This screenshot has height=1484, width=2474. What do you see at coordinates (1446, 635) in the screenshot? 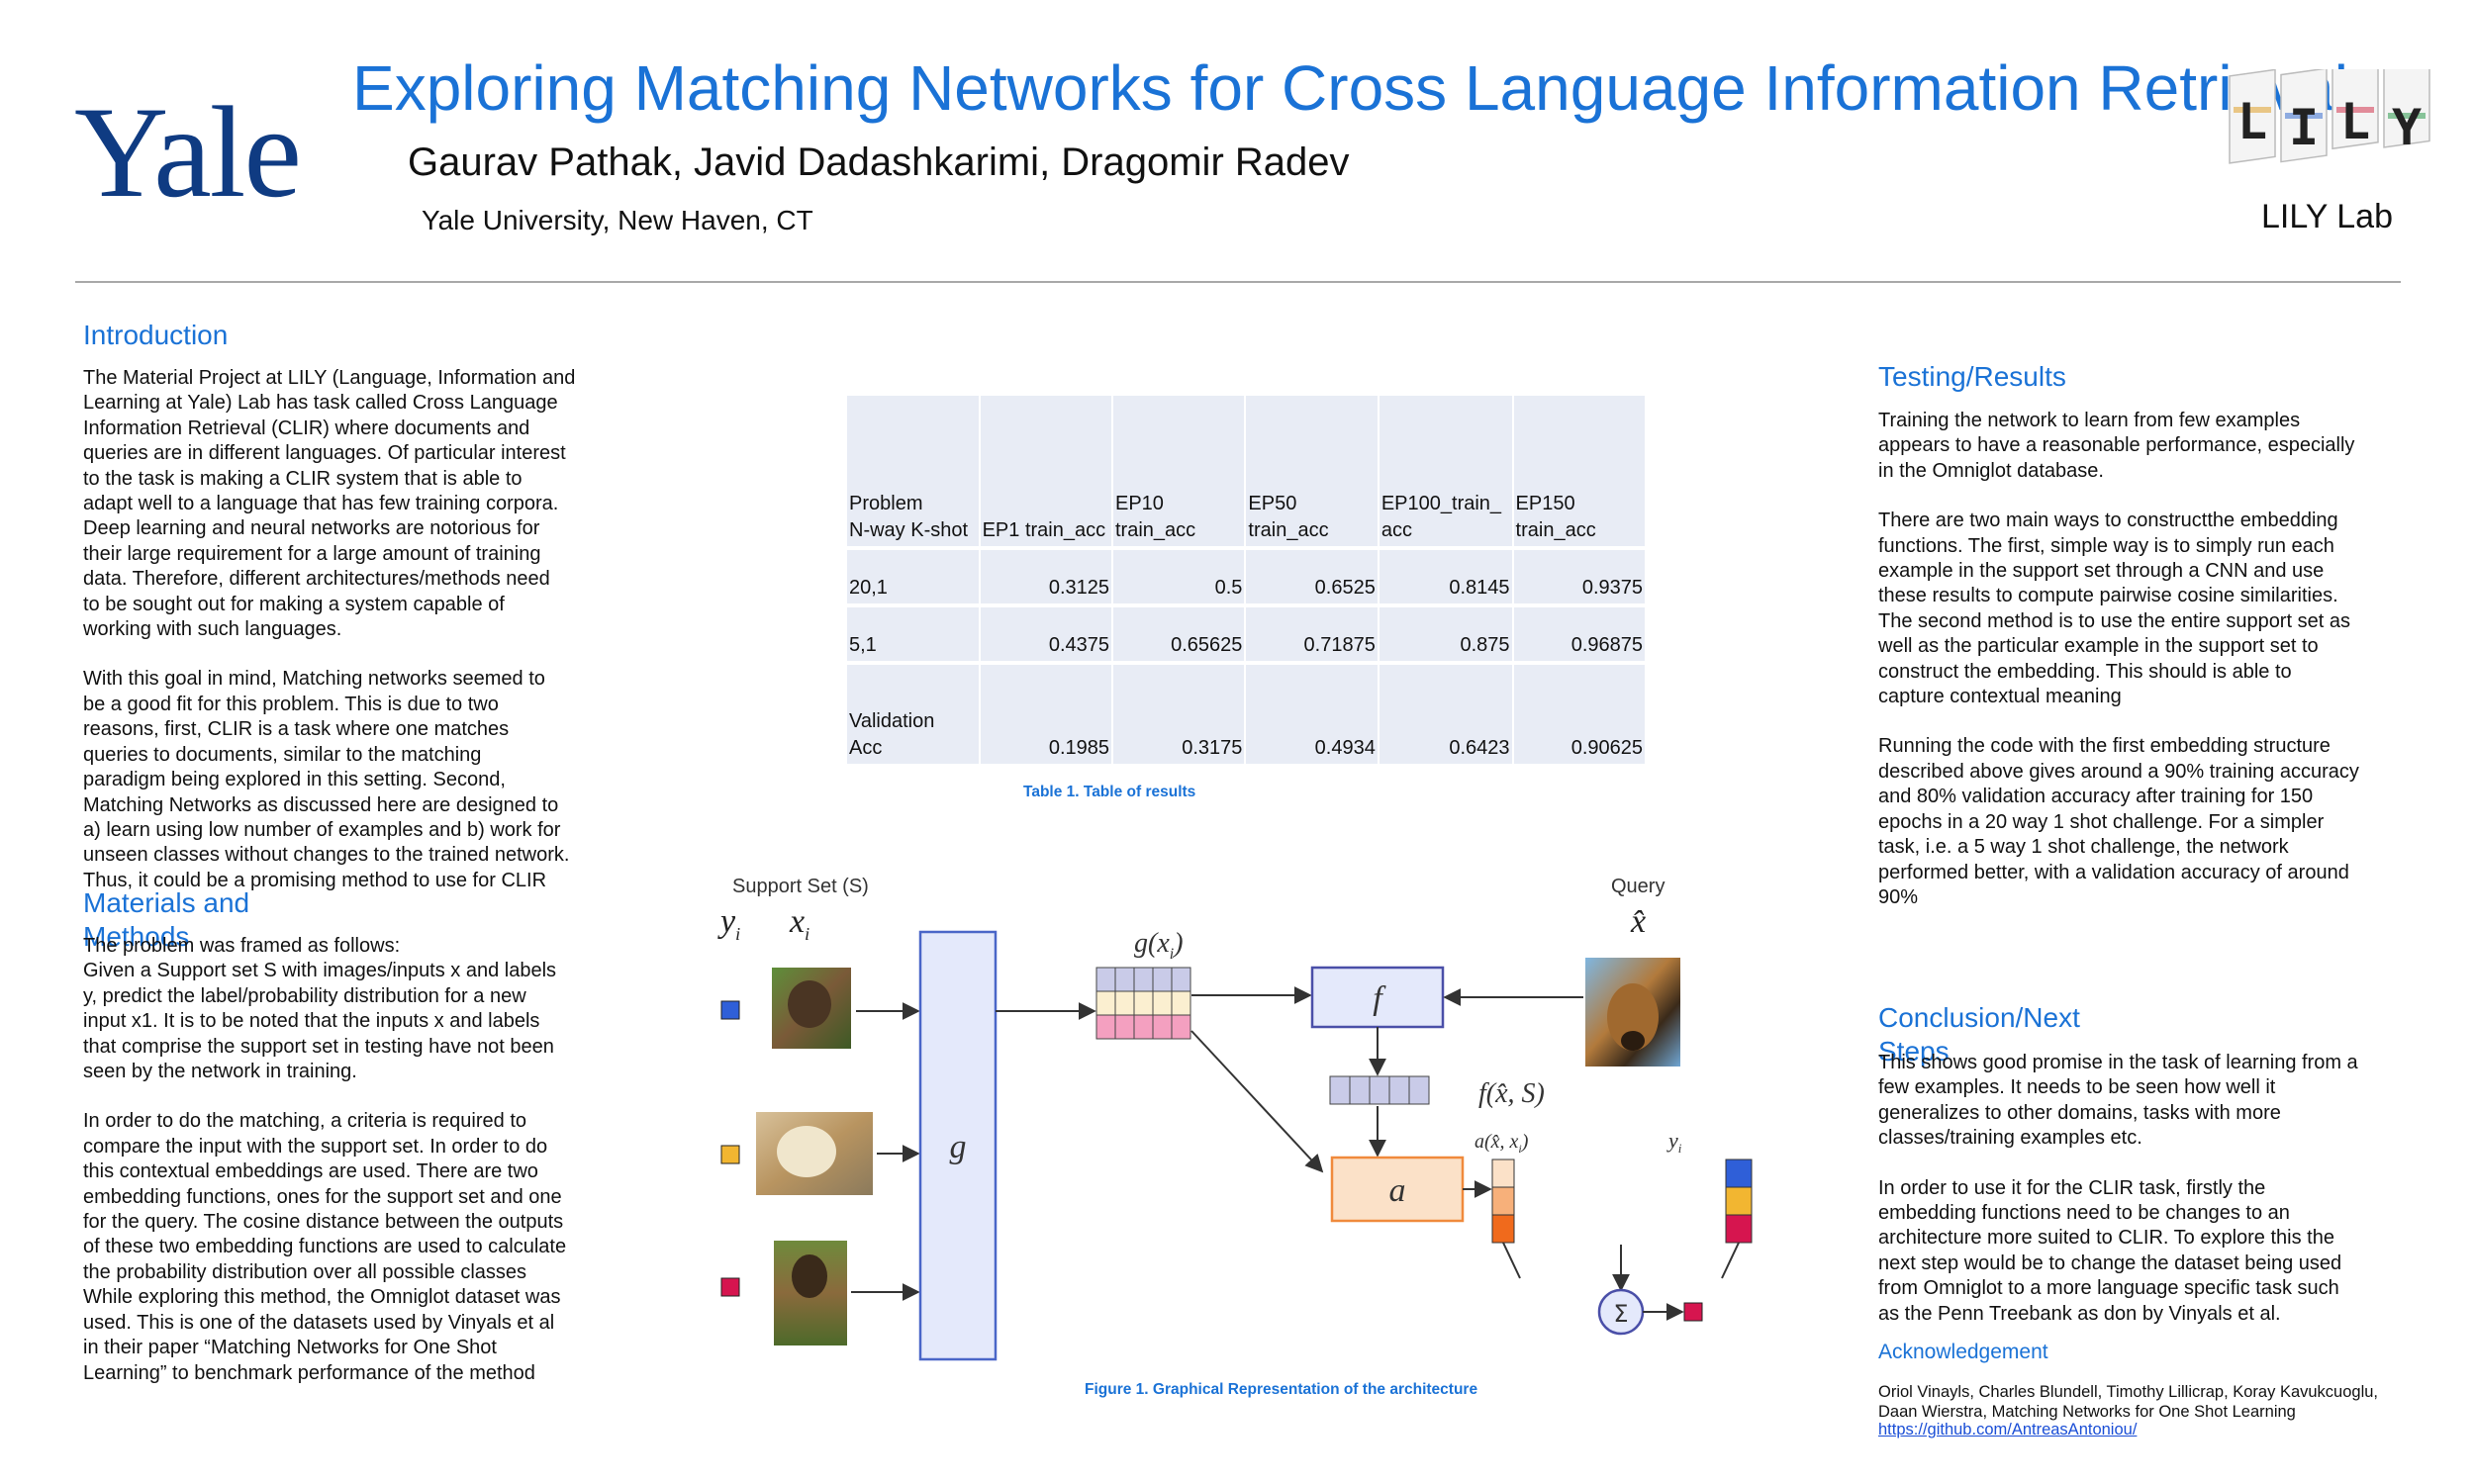
I see `table-cell: 0.875` at bounding box center [1446, 635].